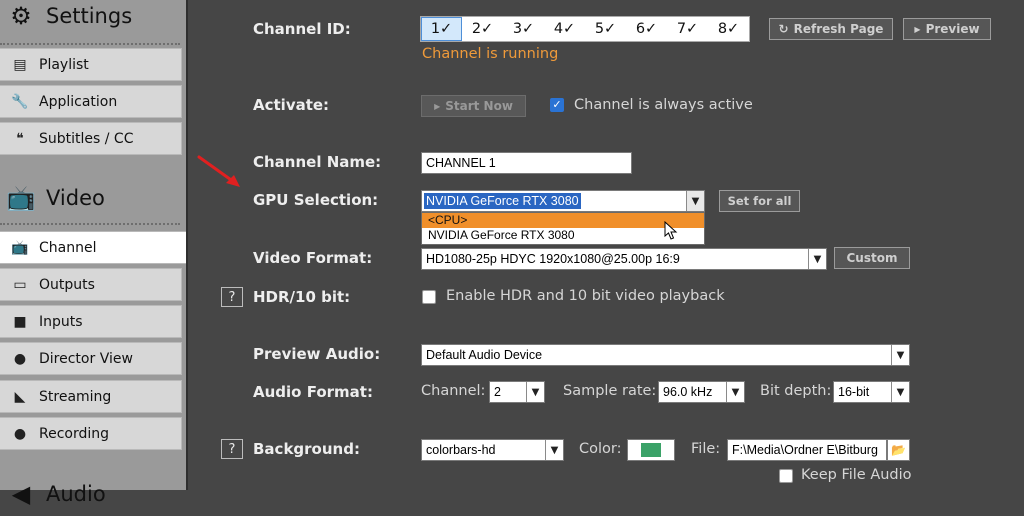 This screenshot has height=516, width=1024. What do you see at coordinates (75, 396) in the screenshot?
I see `sidebar-item-label: Streaming` at bounding box center [75, 396].